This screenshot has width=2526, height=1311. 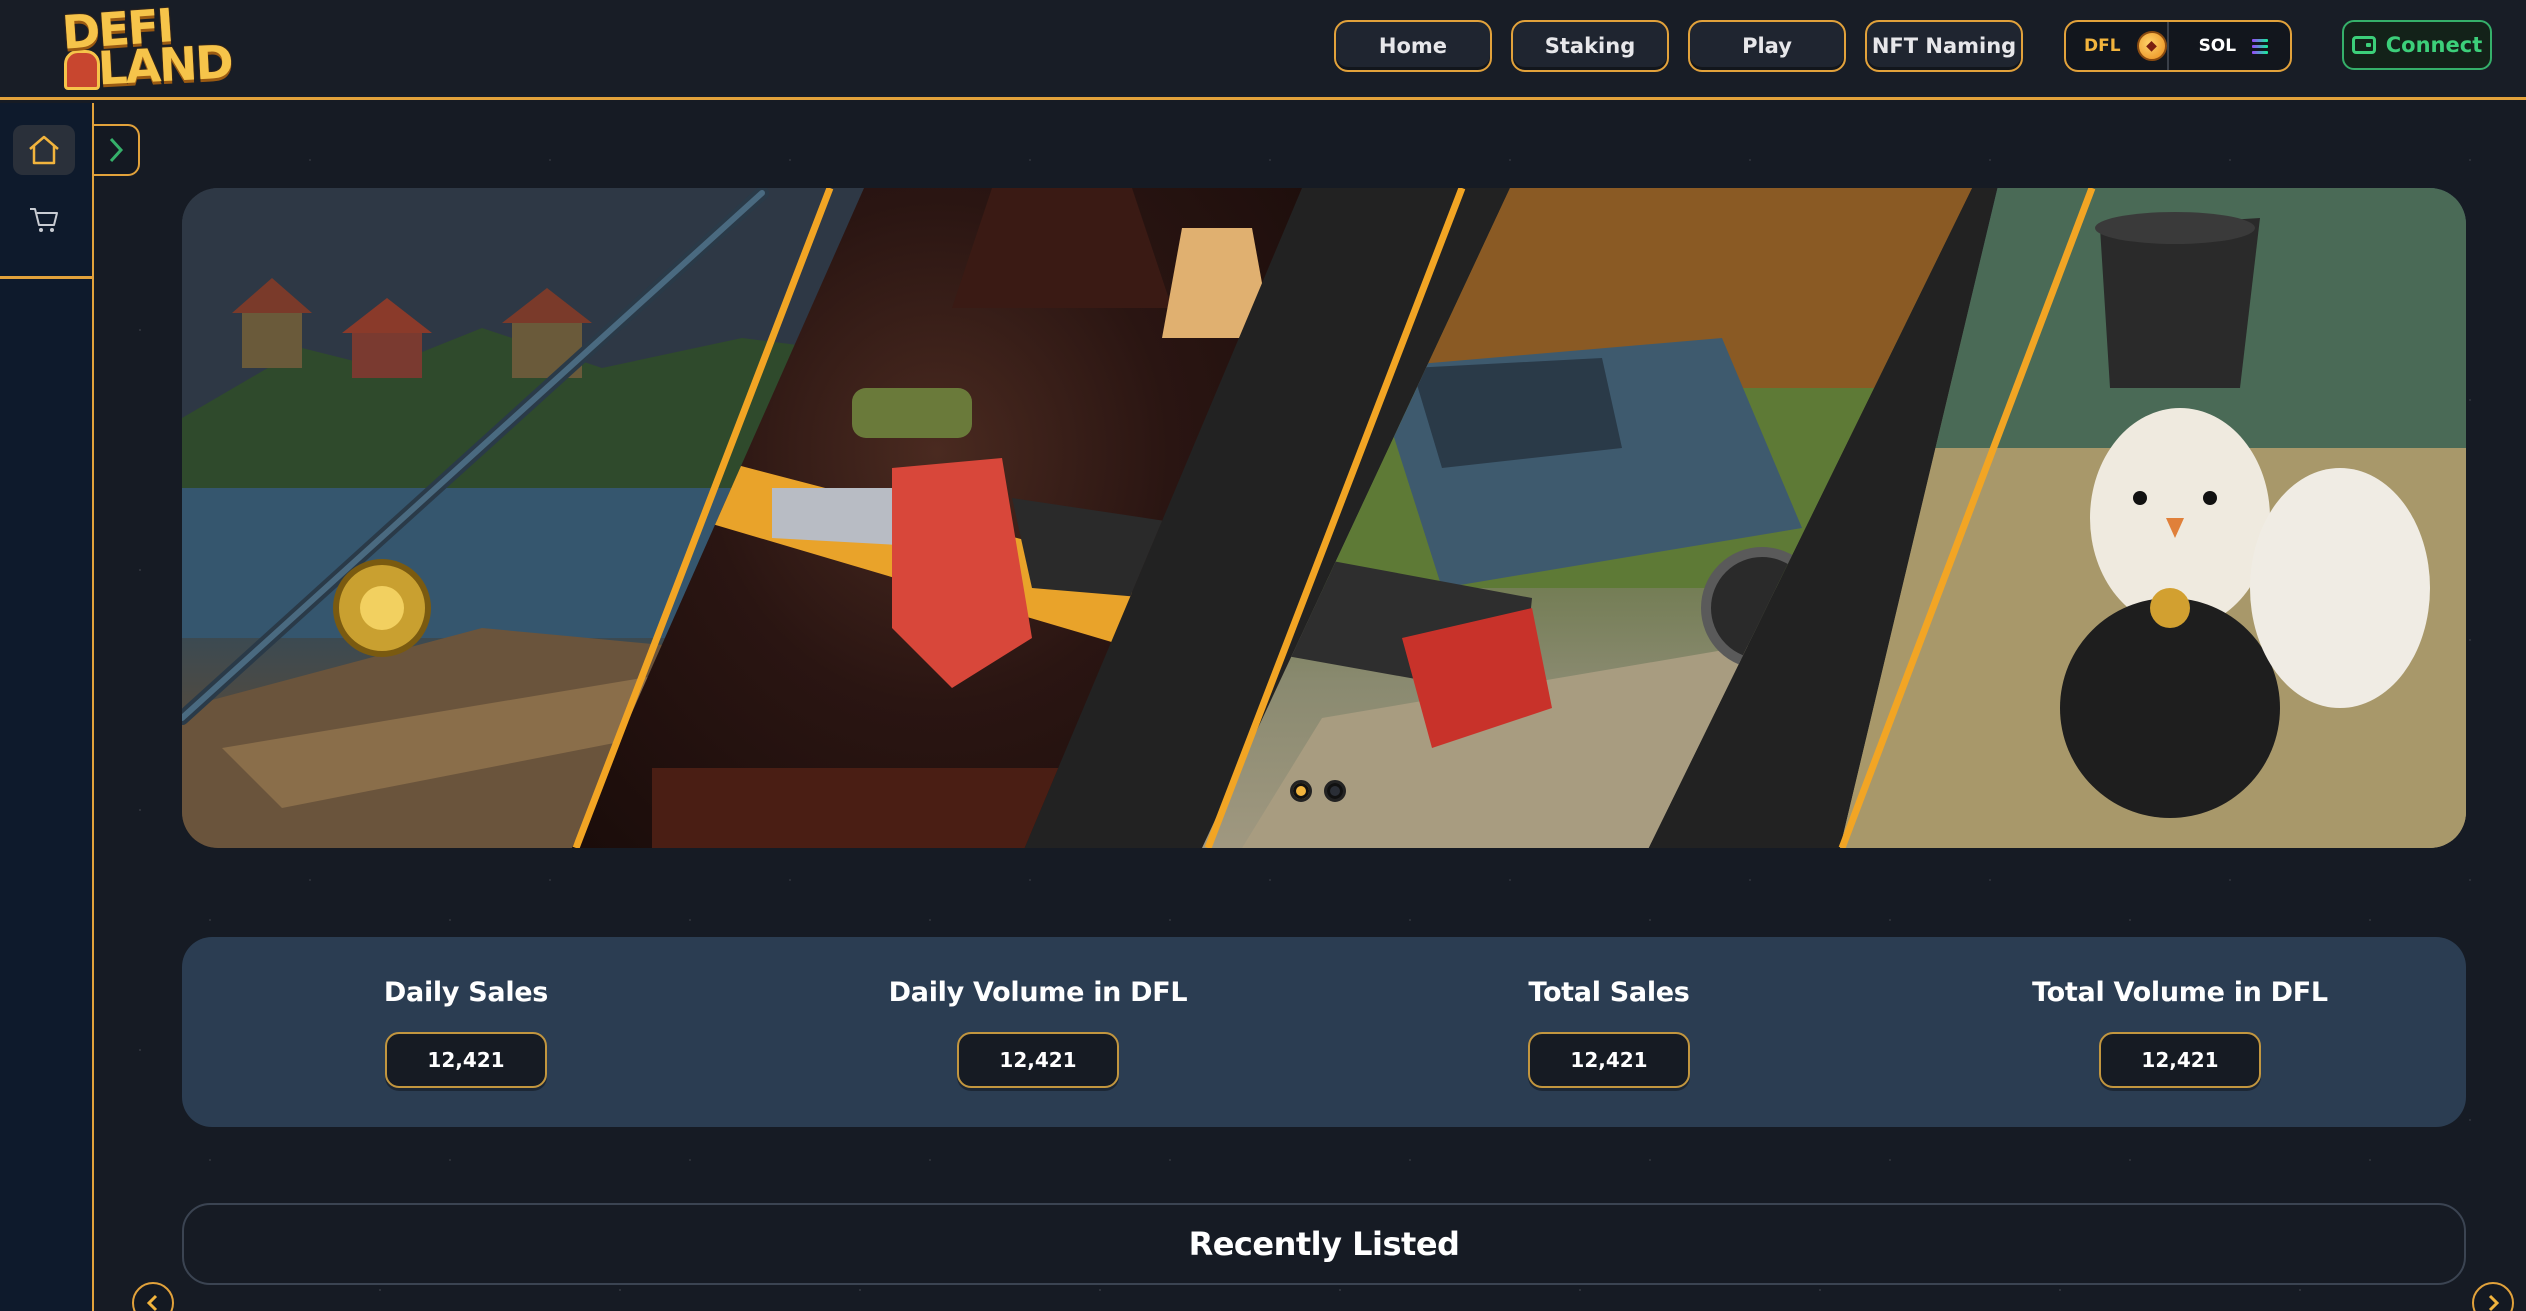 I want to click on recent-prev-button, so click(x=153, y=1296).